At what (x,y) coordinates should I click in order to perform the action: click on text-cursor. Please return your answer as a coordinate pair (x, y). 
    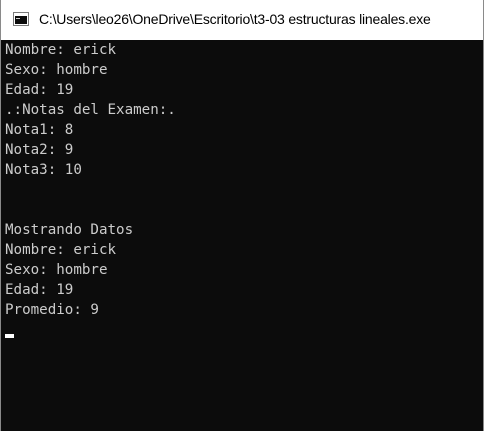
    Looking at the image, I should click on (9, 336).